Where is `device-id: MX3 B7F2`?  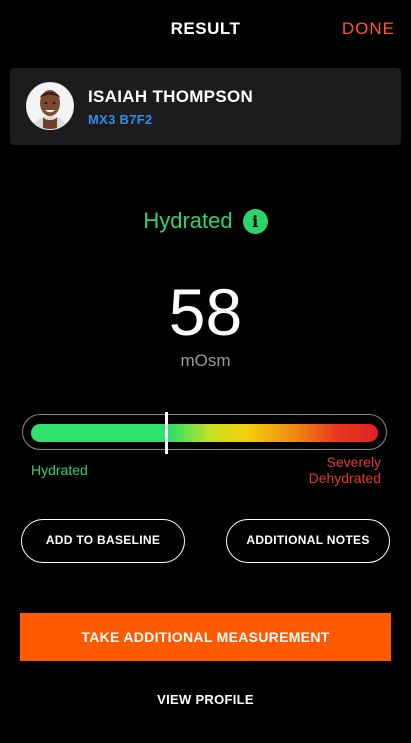 device-id: MX3 B7F2 is located at coordinates (120, 119).